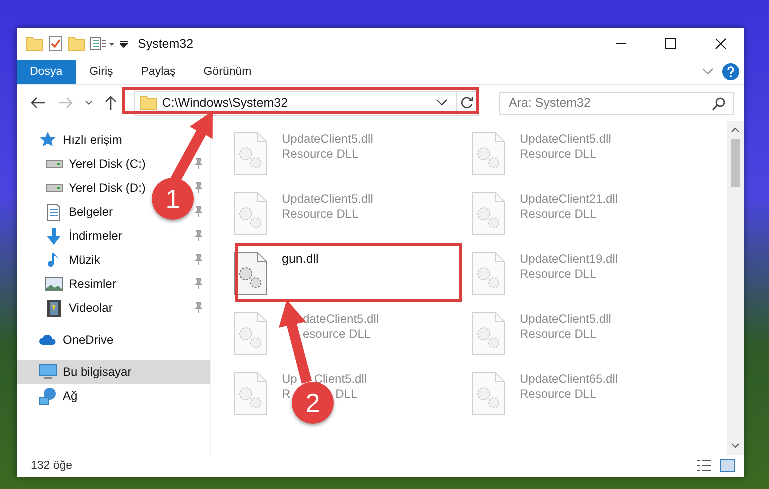  Describe the element at coordinates (569, 379) in the screenshot. I see `file-name: UpdateClient65.dll` at that location.